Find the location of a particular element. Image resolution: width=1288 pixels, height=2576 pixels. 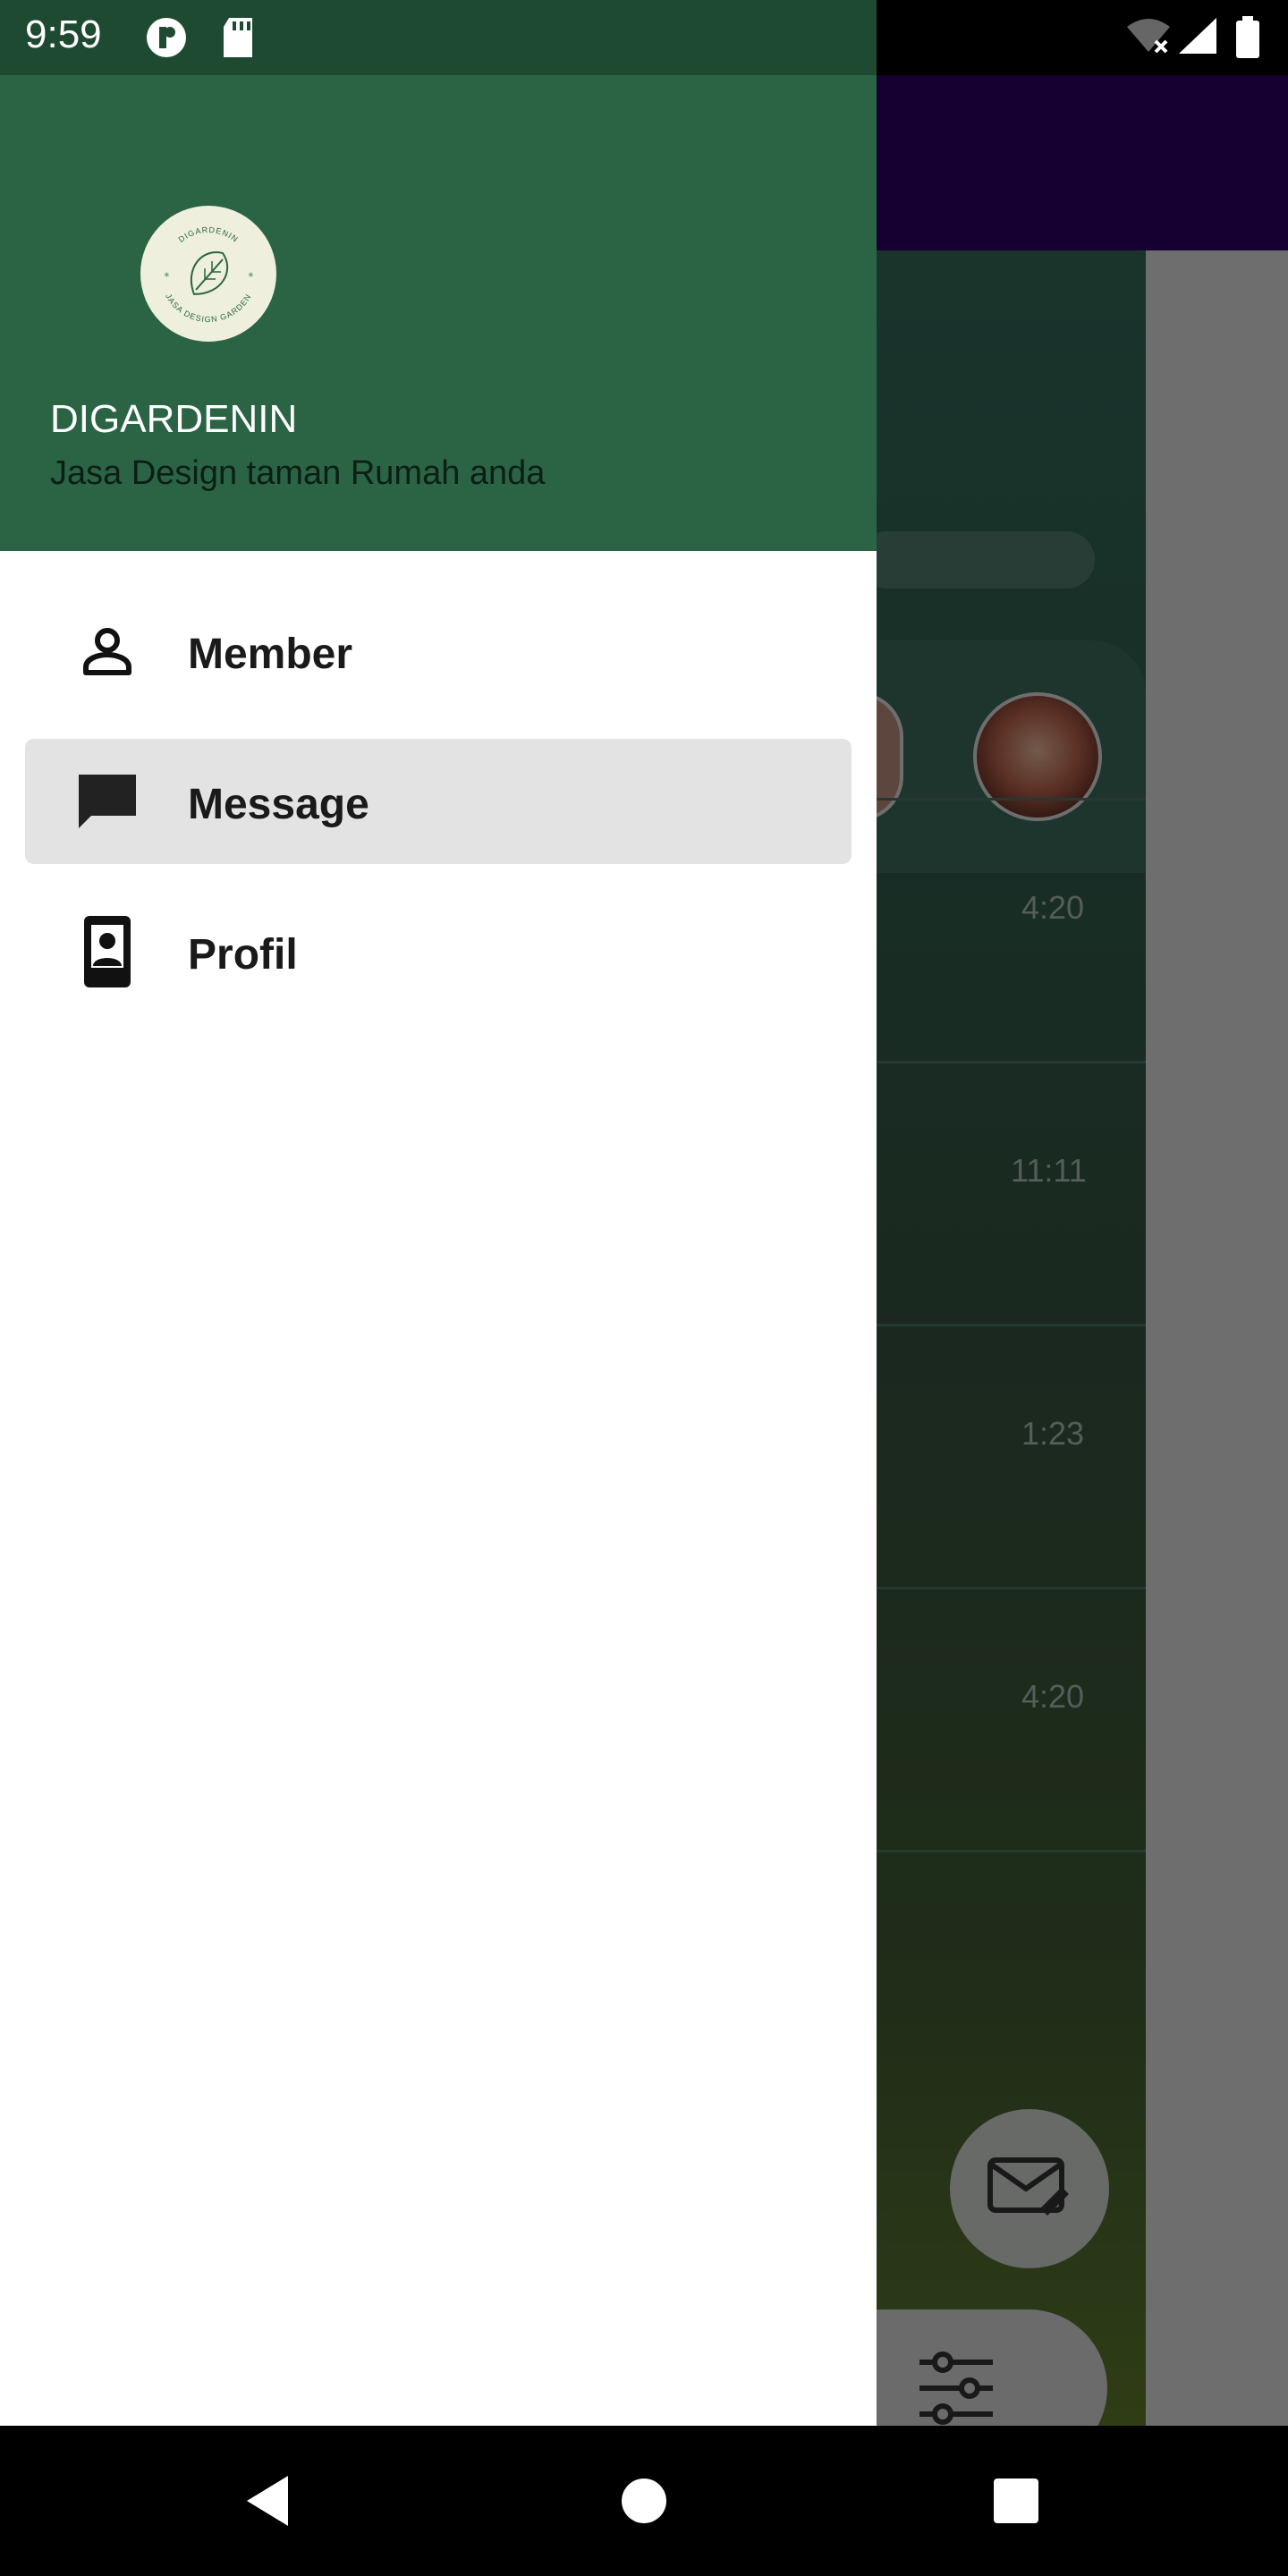

home-circle-icon is located at coordinates (644, 2501).